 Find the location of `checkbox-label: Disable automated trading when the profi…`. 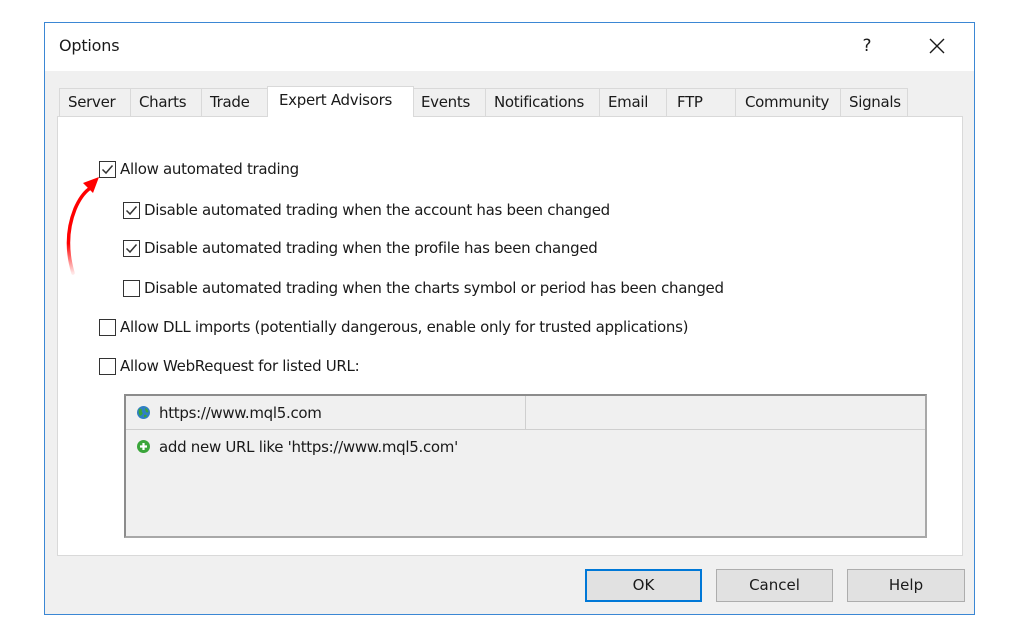

checkbox-label: Disable automated trading when the profi… is located at coordinates (371, 248).